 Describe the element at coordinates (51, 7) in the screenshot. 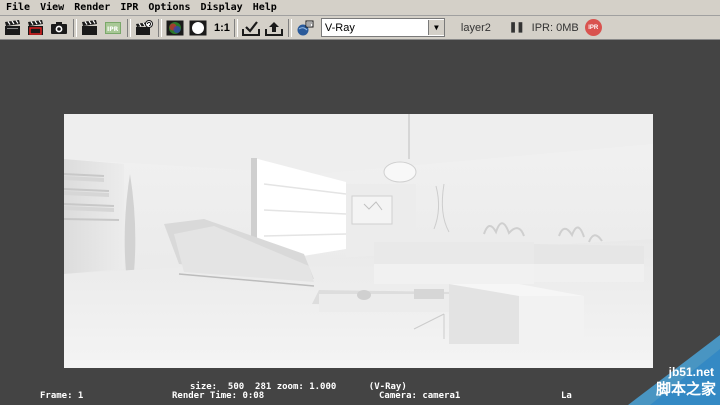

I see `menu-view: View` at that location.